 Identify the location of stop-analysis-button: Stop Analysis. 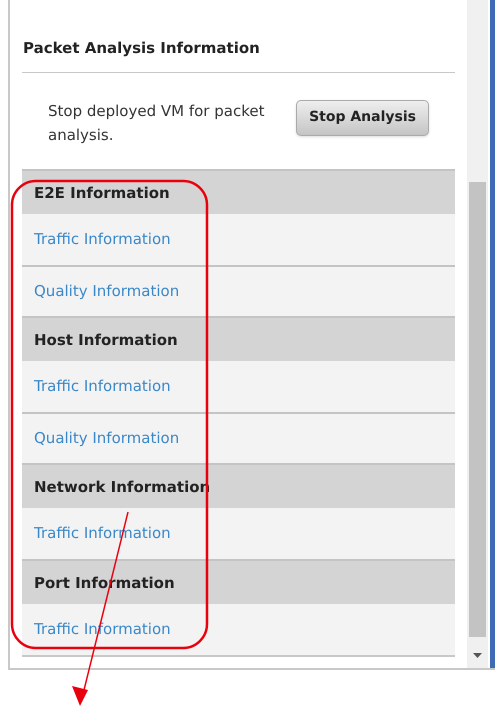
(362, 118).